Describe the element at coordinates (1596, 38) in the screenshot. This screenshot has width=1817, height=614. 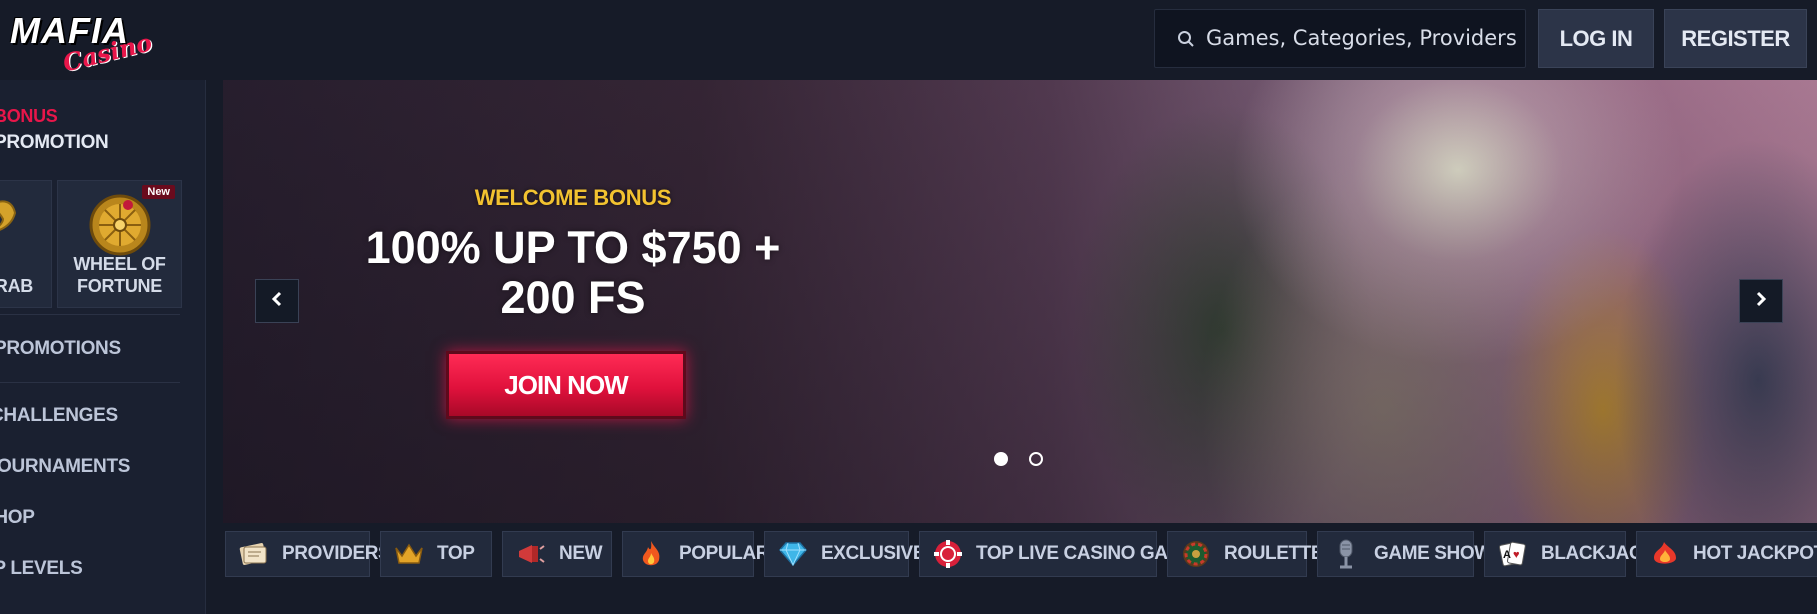
I see `login-button: LOG IN` at that location.